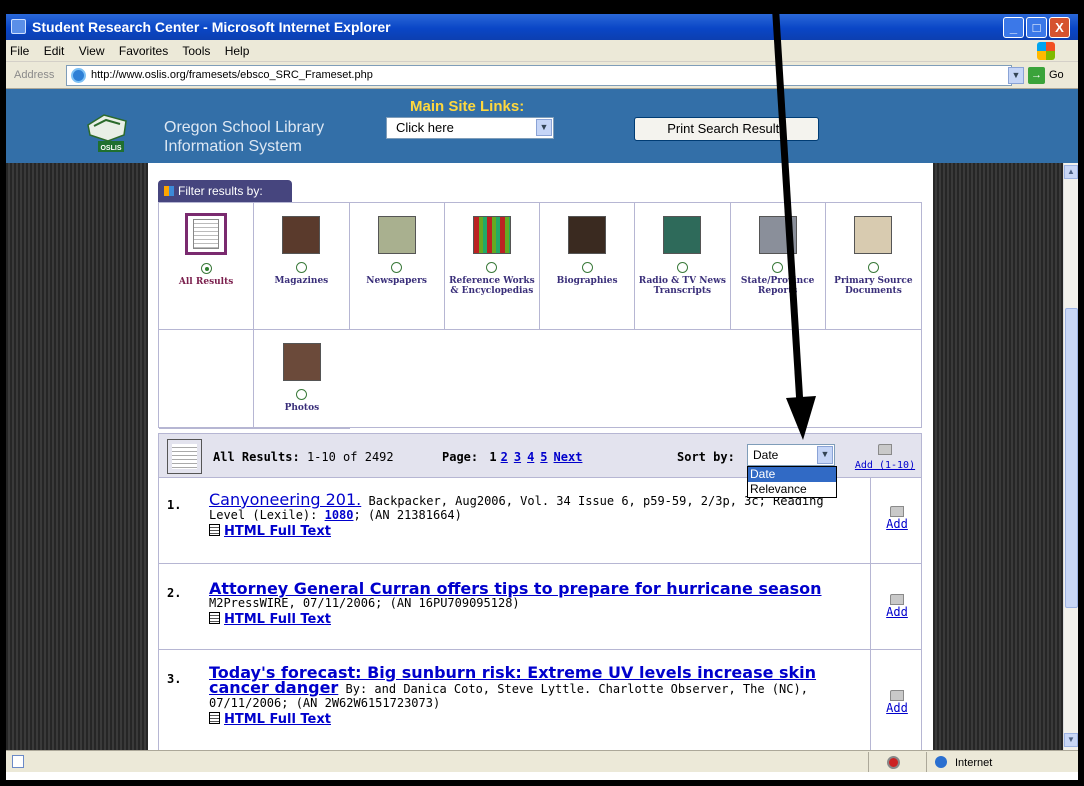 The height and width of the screenshot is (786, 1084). I want to click on filter-state-province-reports: State/Province Reports, so click(778, 266).